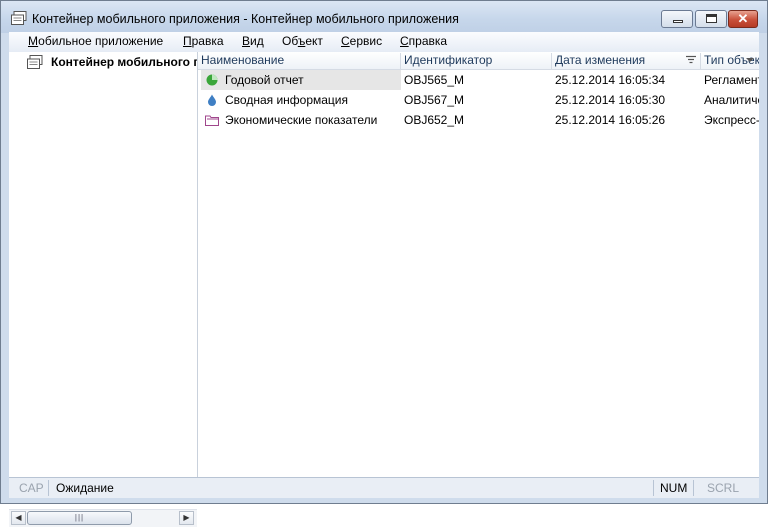 Image resolution: width=768 pixels, height=527 pixels. I want to click on menu-service: Сервис, so click(361, 41).